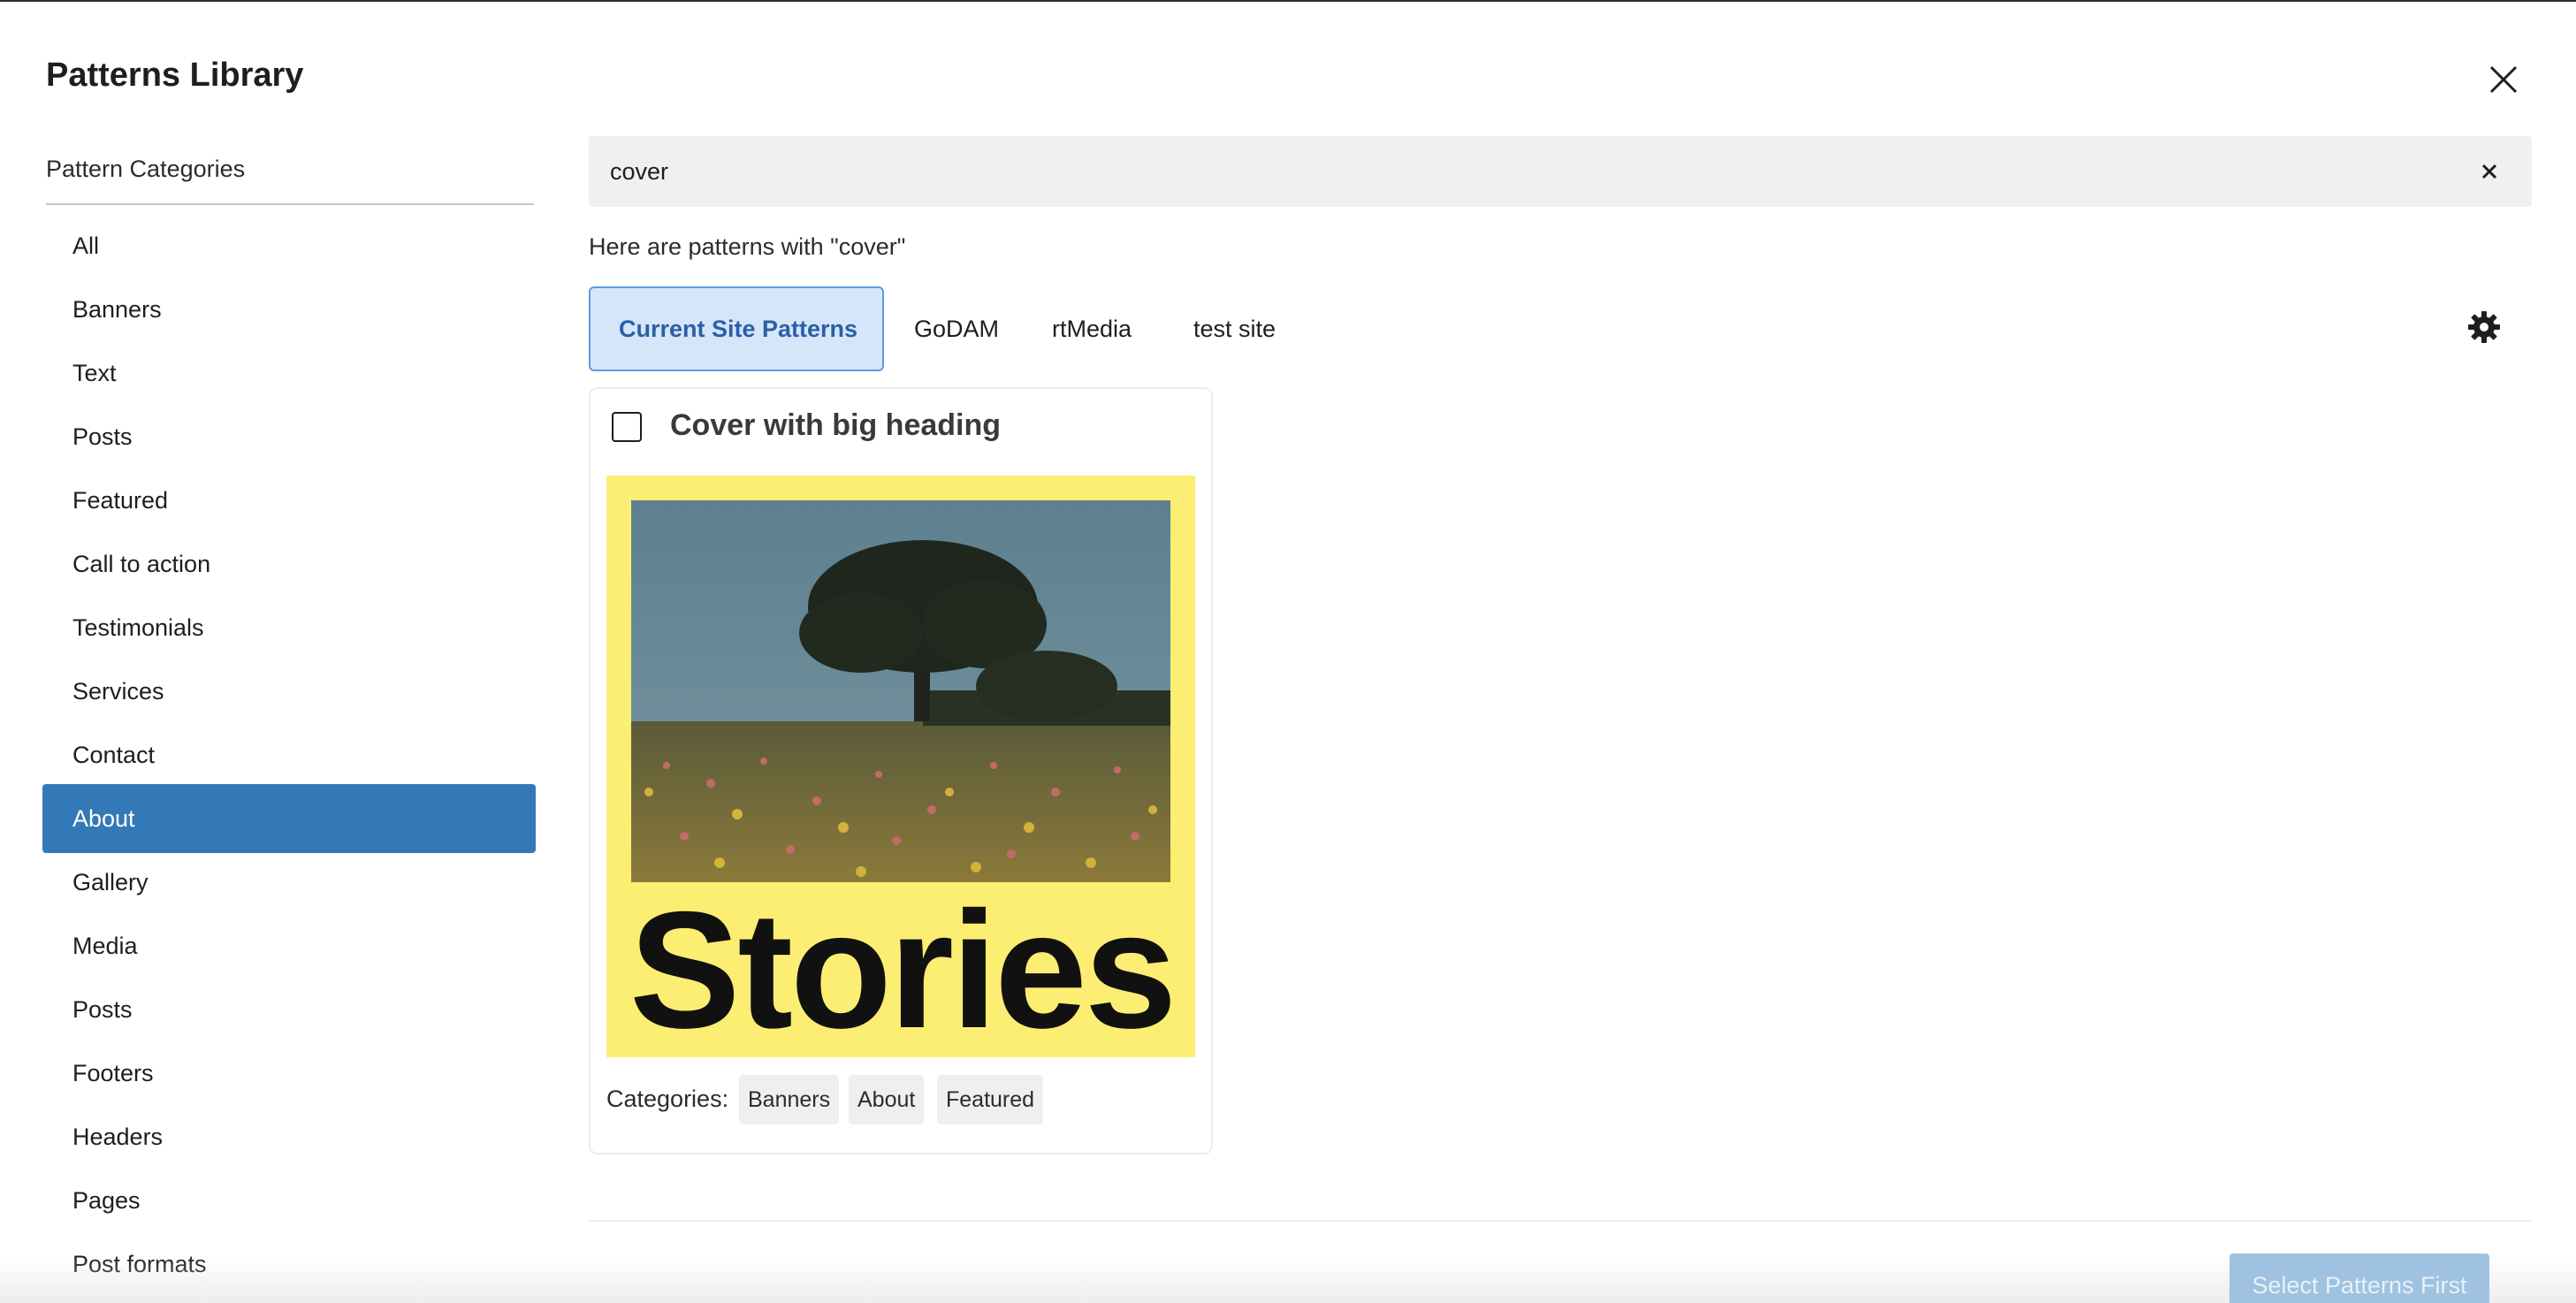 This screenshot has height=1303, width=2576. What do you see at coordinates (289, 818) in the screenshot?
I see `sidebar-item-about: About` at bounding box center [289, 818].